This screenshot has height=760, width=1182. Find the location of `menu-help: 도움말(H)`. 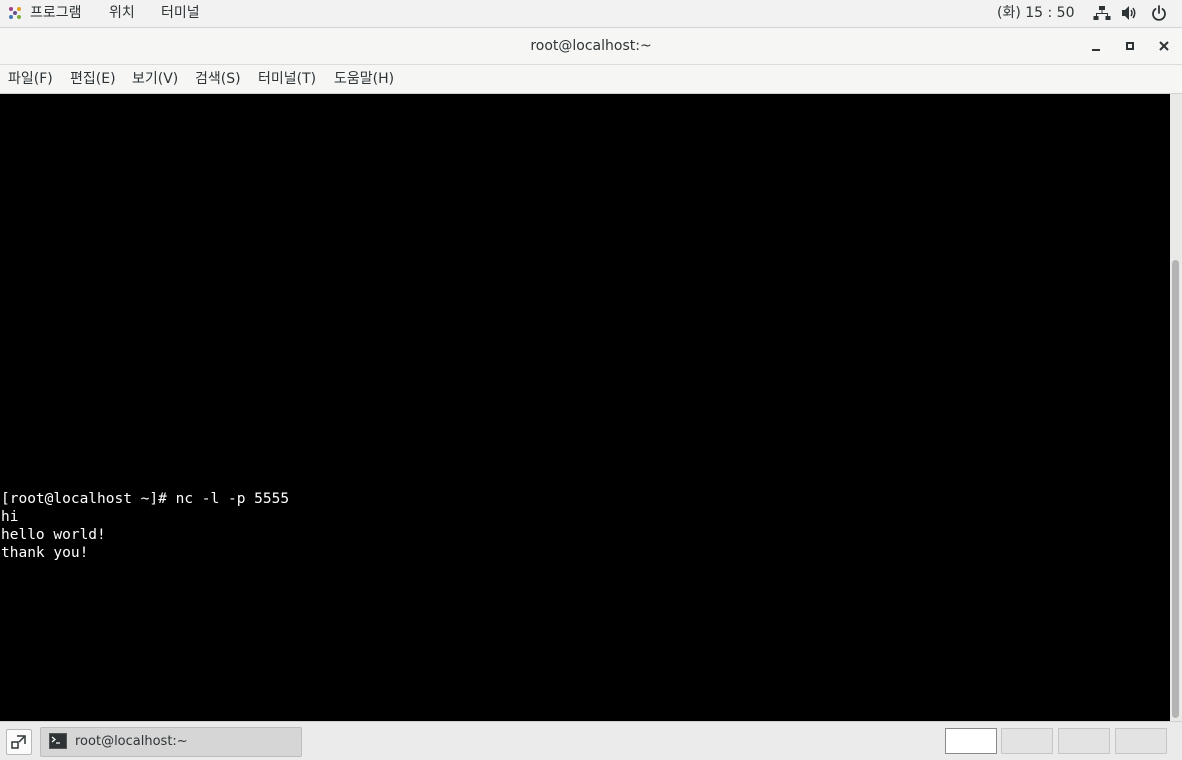

menu-help: 도움말(H) is located at coordinates (364, 79).